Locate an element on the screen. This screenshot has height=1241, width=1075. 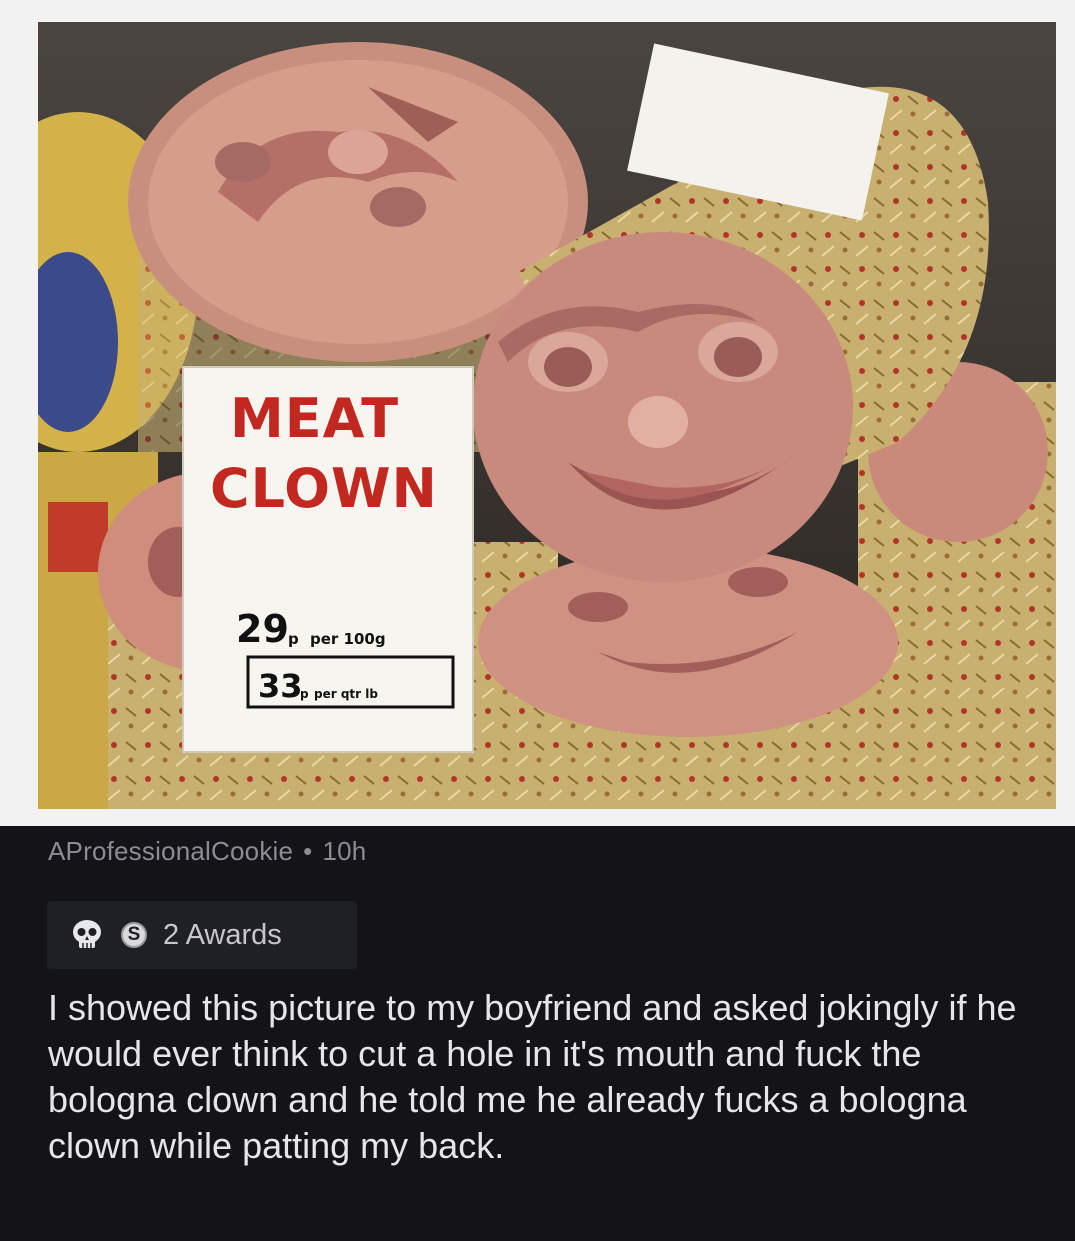
author-name: AProfessionalCookie is located at coordinates (170, 851).